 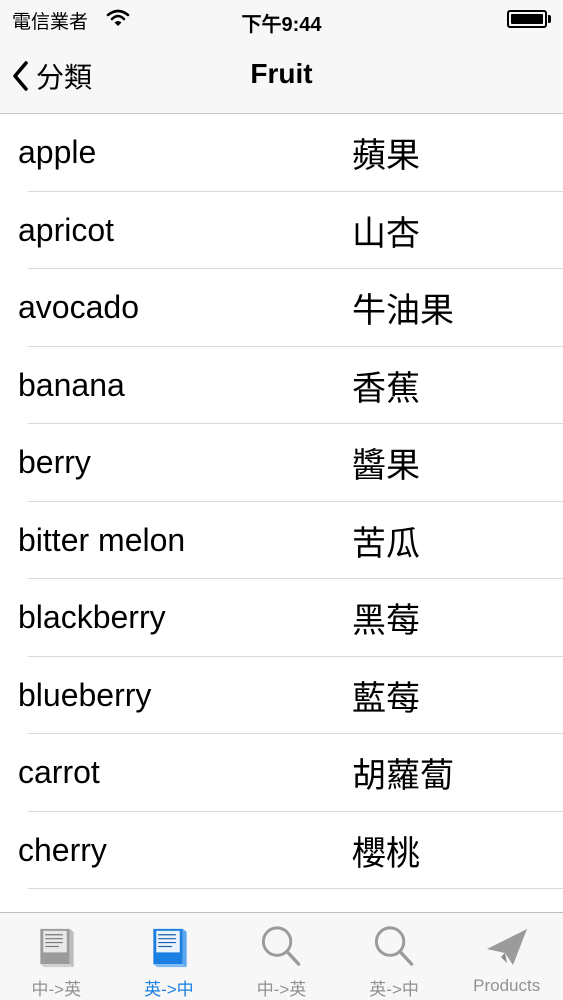 What do you see at coordinates (507, 985) in the screenshot?
I see `tab-label: Products` at bounding box center [507, 985].